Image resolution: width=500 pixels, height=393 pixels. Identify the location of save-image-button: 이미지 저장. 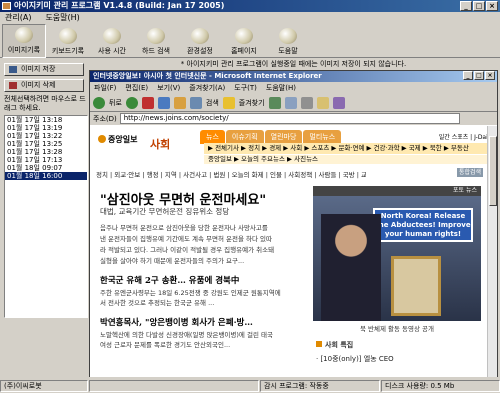
(44, 69).